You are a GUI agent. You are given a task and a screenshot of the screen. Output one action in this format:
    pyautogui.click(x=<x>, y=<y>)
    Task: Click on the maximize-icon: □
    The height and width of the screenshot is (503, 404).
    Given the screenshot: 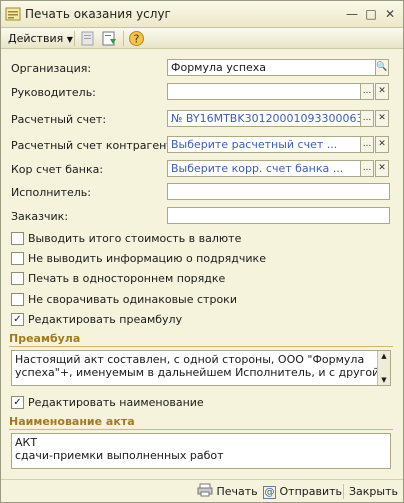 What is the action you would take?
    pyautogui.click(x=371, y=14)
    